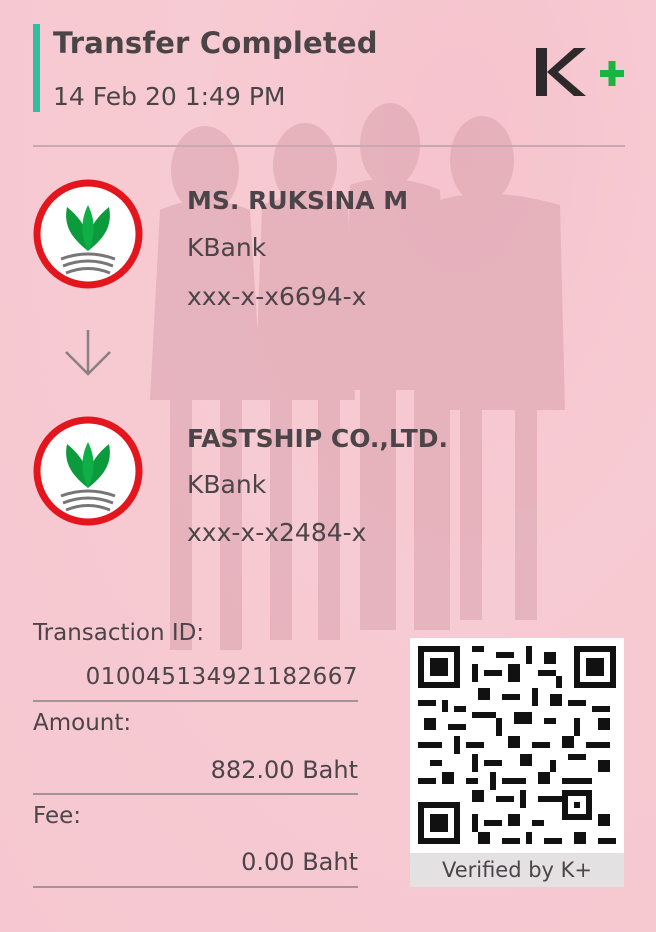  I want to click on amount-value: 882.00 Baht, so click(284, 770).